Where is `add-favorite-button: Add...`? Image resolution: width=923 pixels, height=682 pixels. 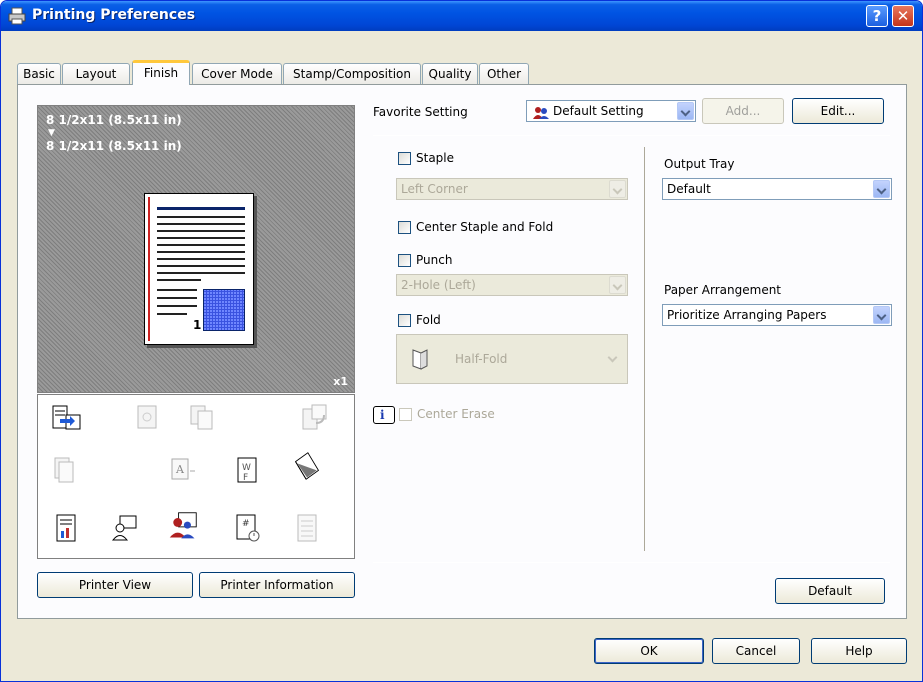
add-favorite-button: Add... is located at coordinates (743, 111).